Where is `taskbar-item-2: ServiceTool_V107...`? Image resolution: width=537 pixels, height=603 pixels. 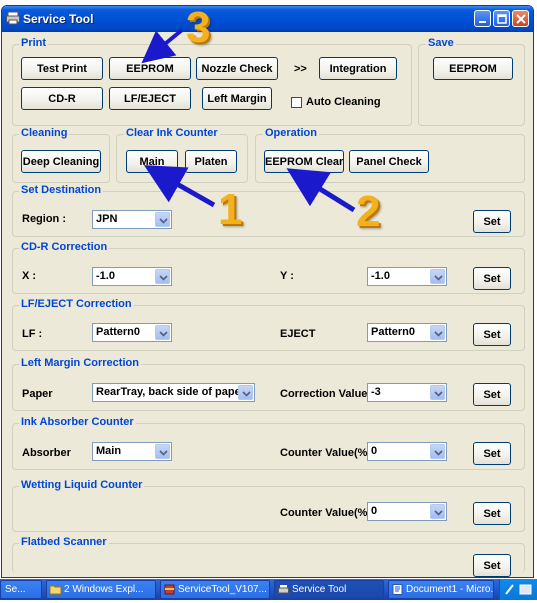 taskbar-item-2: ServiceTool_V107... is located at coordinates (215, 589).